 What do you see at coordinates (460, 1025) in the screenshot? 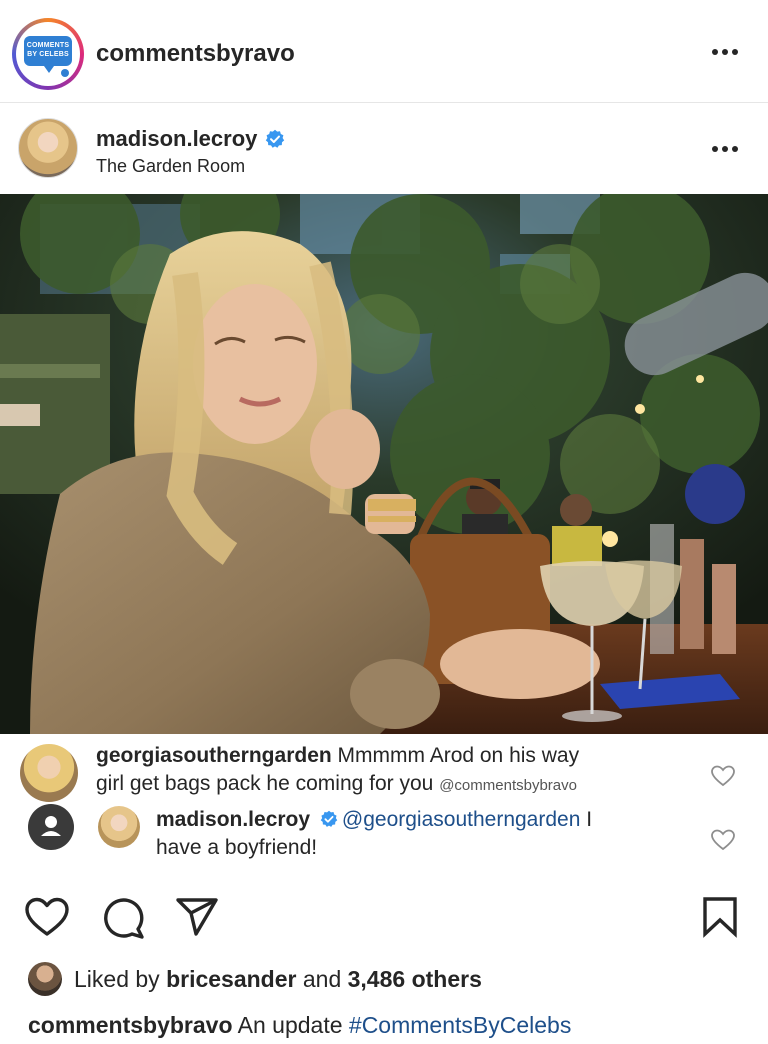
I see `caption-hashtag: #CommentsByCelebs` at bounding box center [460, 1025].